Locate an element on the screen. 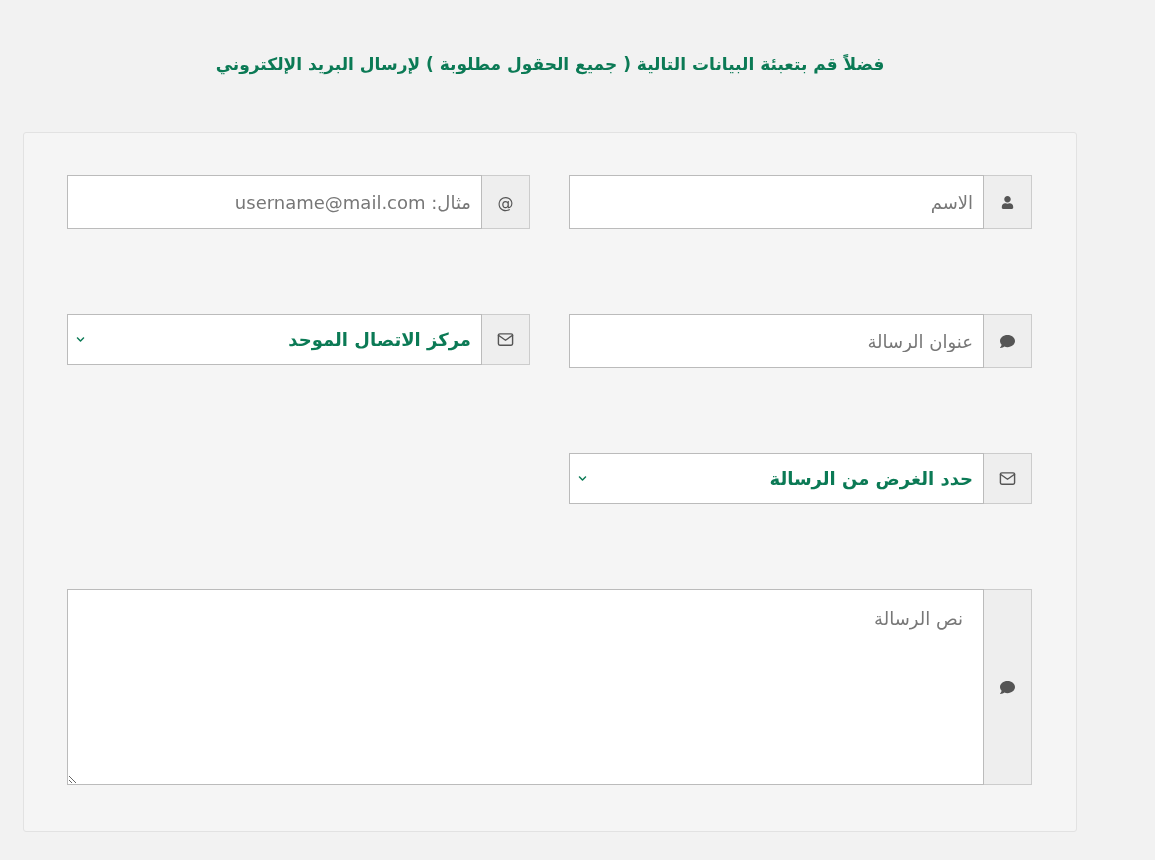 The image size is (1155, 860). input-field: مثال: username@mail.com is located at coordinates (274, 202).